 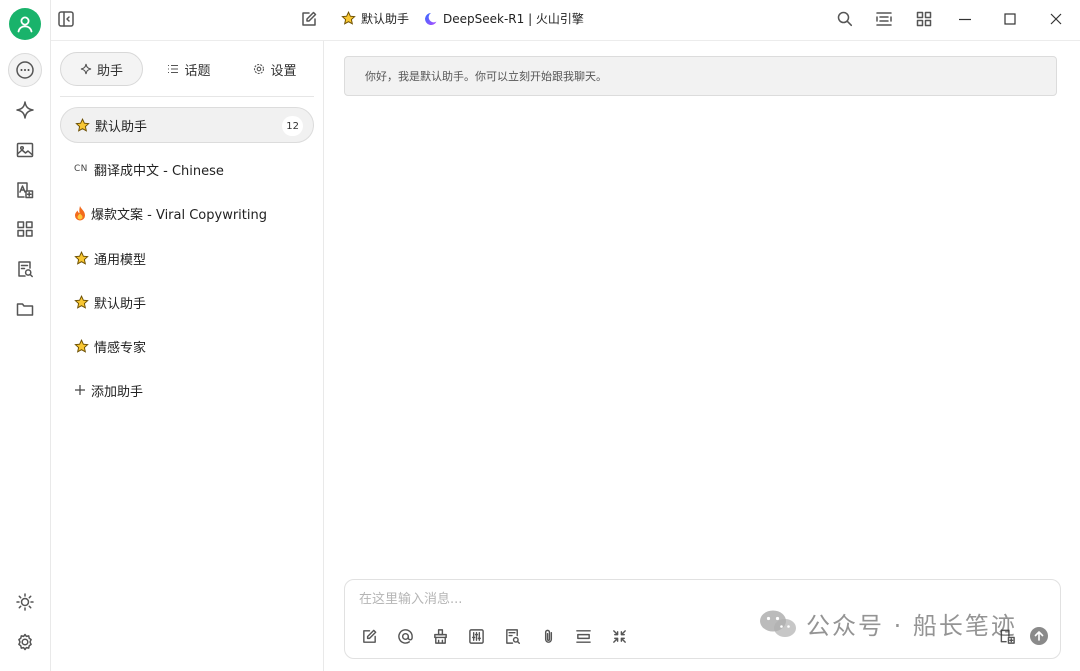 I want to click on greeting-text: 你好，我是默认助手。你可以立刻开始跟我聊天。, so click(x=486, y=76).